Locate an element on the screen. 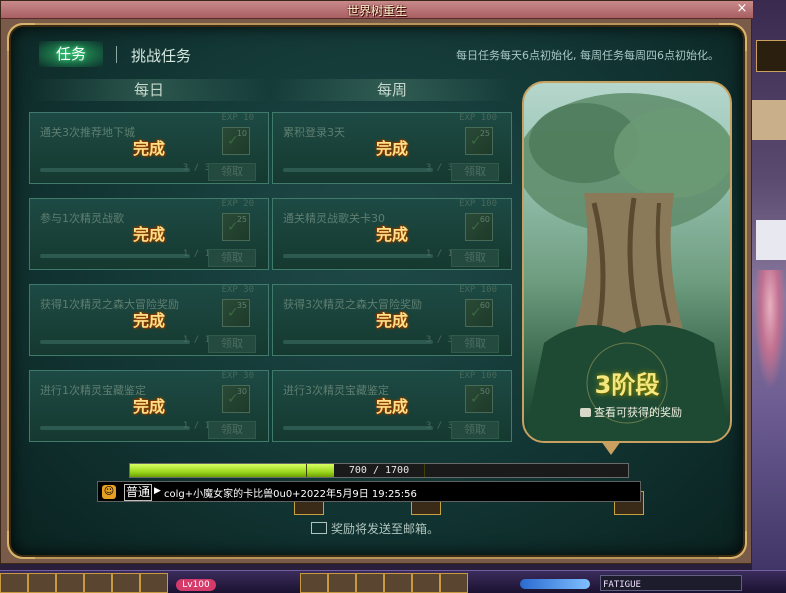 The height and width of the screenshot is (593, 786). mp-bar is located at coordinates (555, 584).